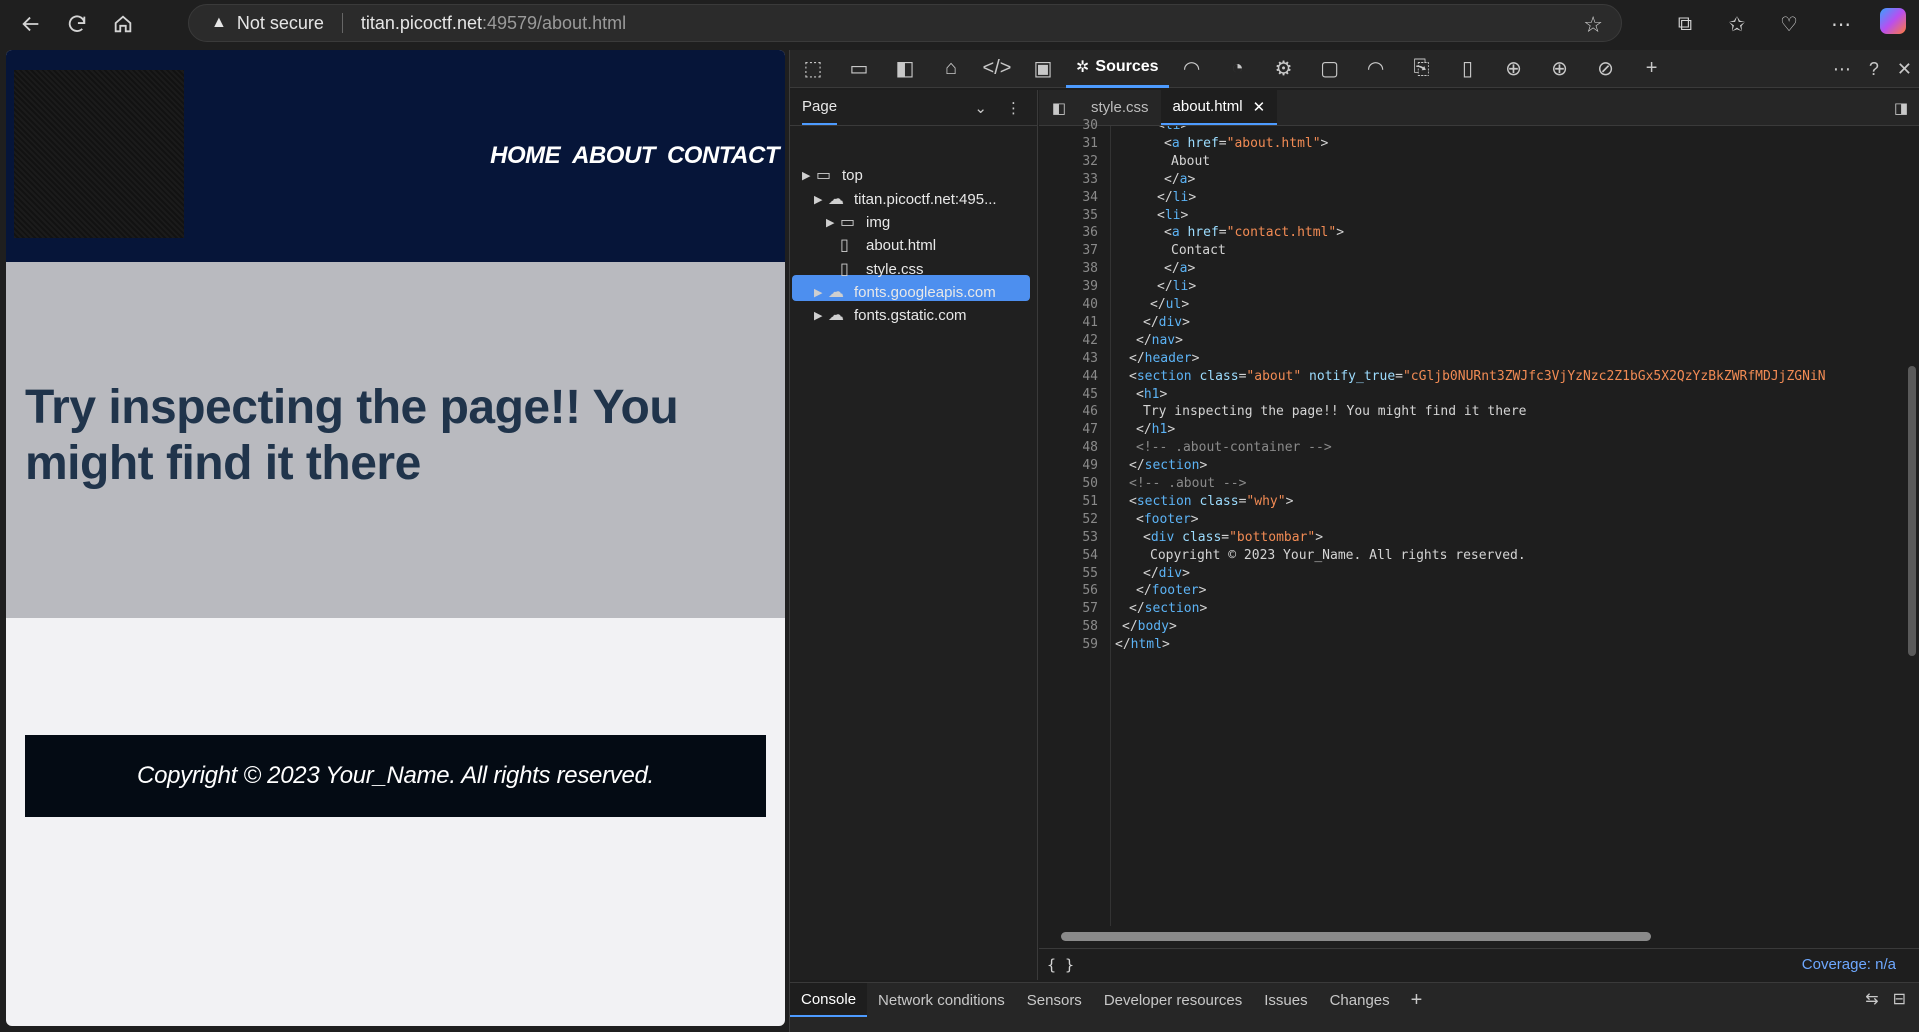  I want to click on console-icon: ▣, so click(1043, 69).